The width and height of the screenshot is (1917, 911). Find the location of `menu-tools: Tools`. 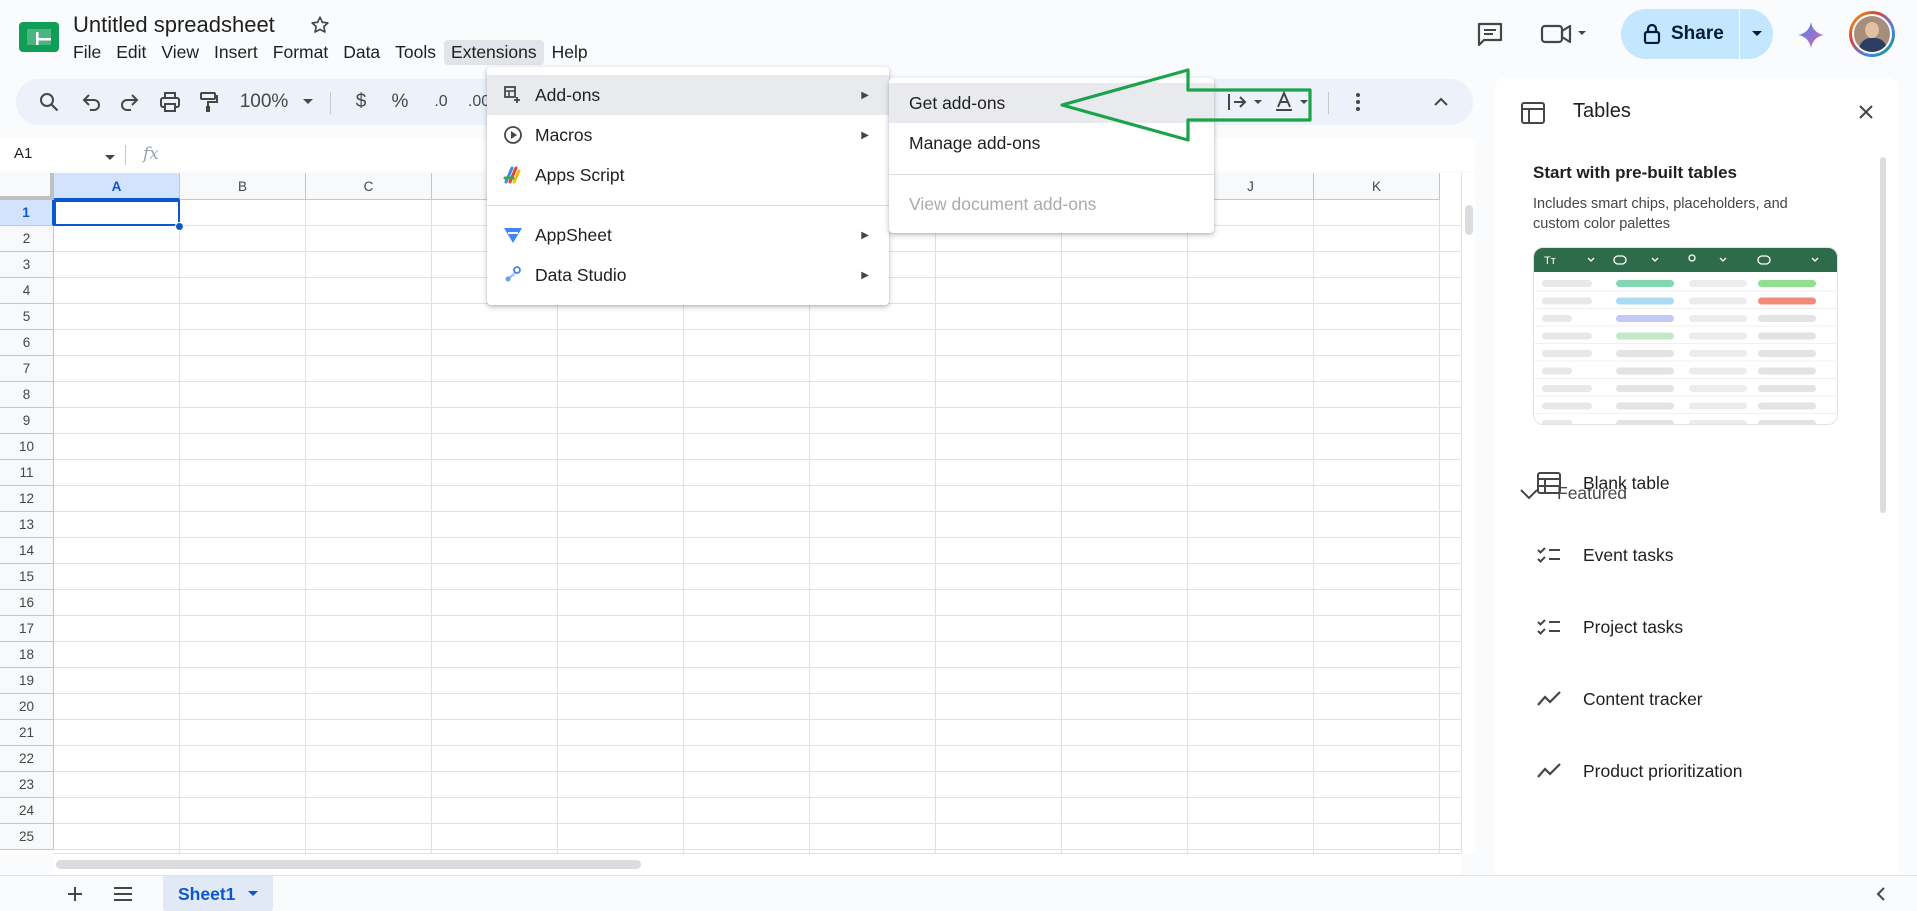

menu-tools: Tools is located at coordinates (415, 52).